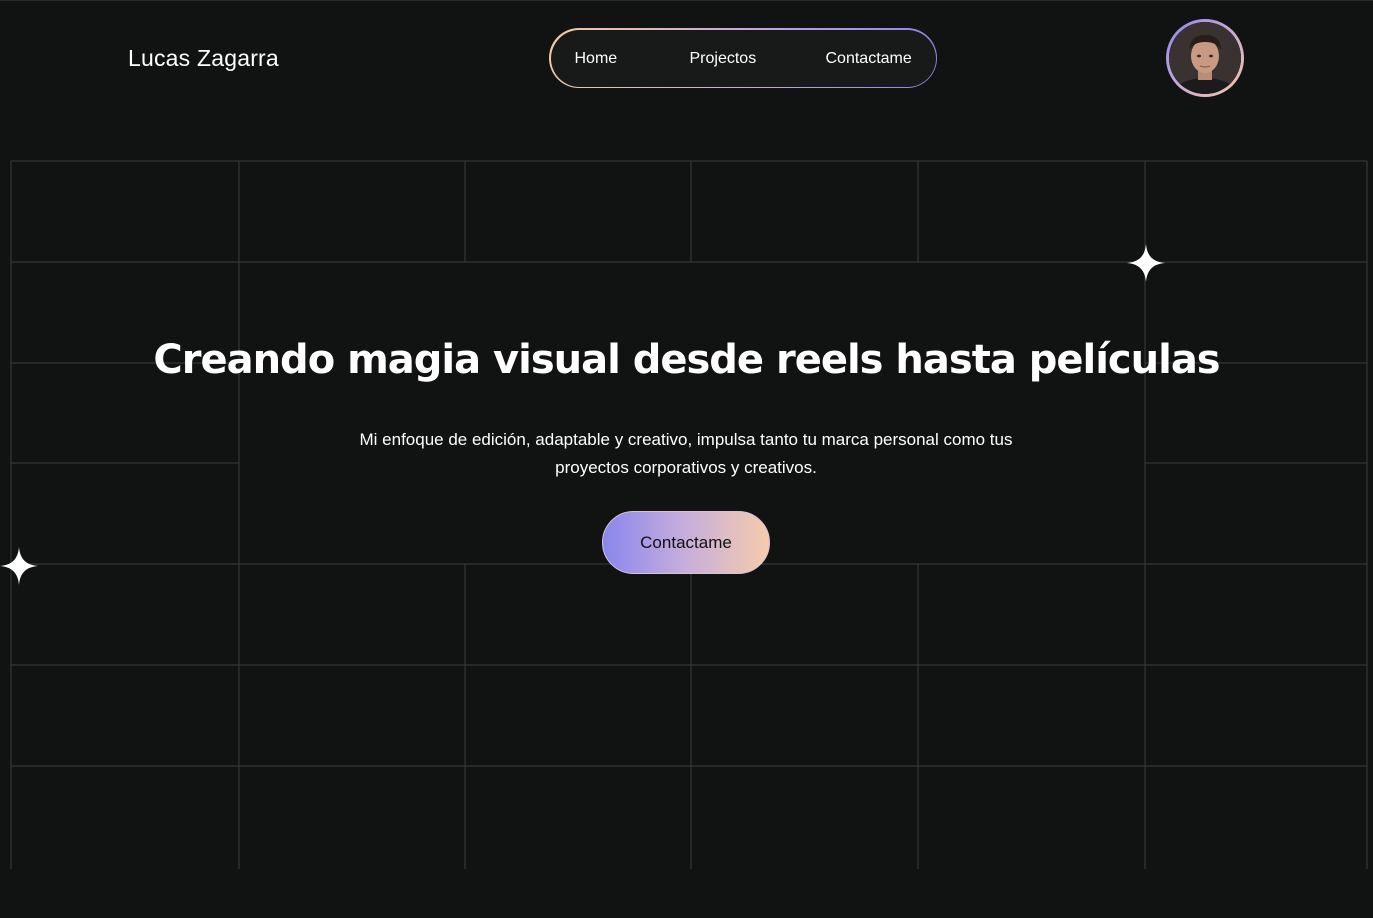  What do you see at coordinates (686, 542) in the screenshot?
I see `contact-button: Contactame` at bounding box center [686, 542].